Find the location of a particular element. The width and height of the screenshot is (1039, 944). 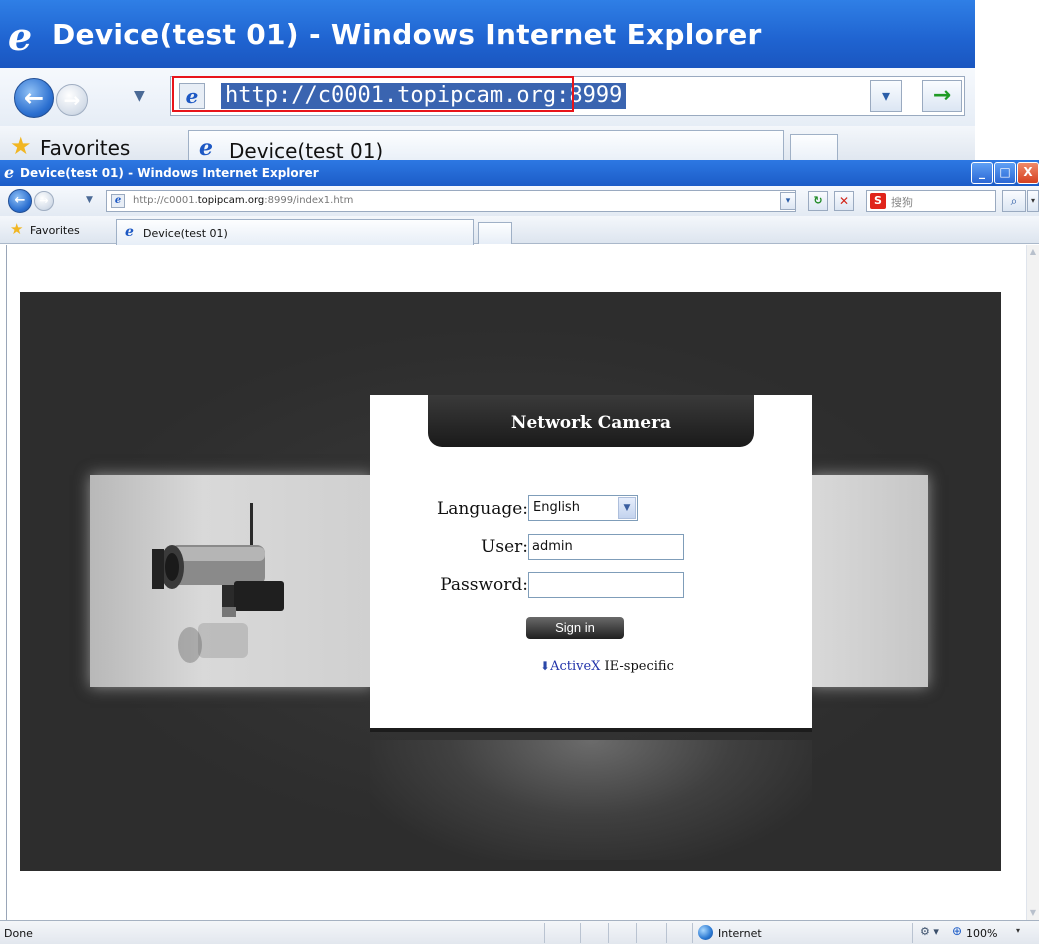

search-options-dropdown: ▾ is located at coordinates (1033, 201).